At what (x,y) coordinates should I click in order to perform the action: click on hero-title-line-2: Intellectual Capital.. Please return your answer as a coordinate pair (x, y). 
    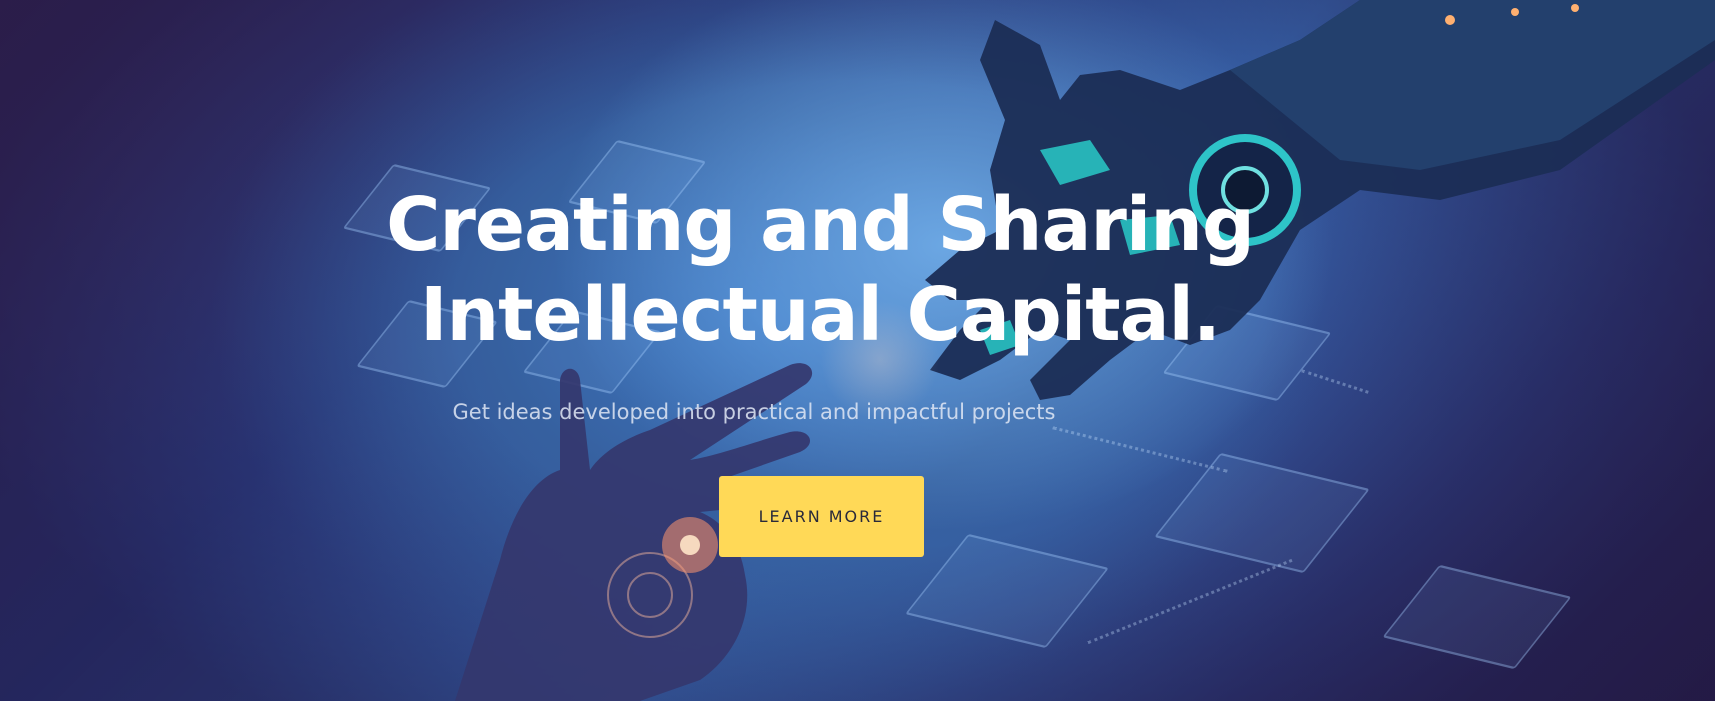
    Looking at the image, I should click on (820, 315).